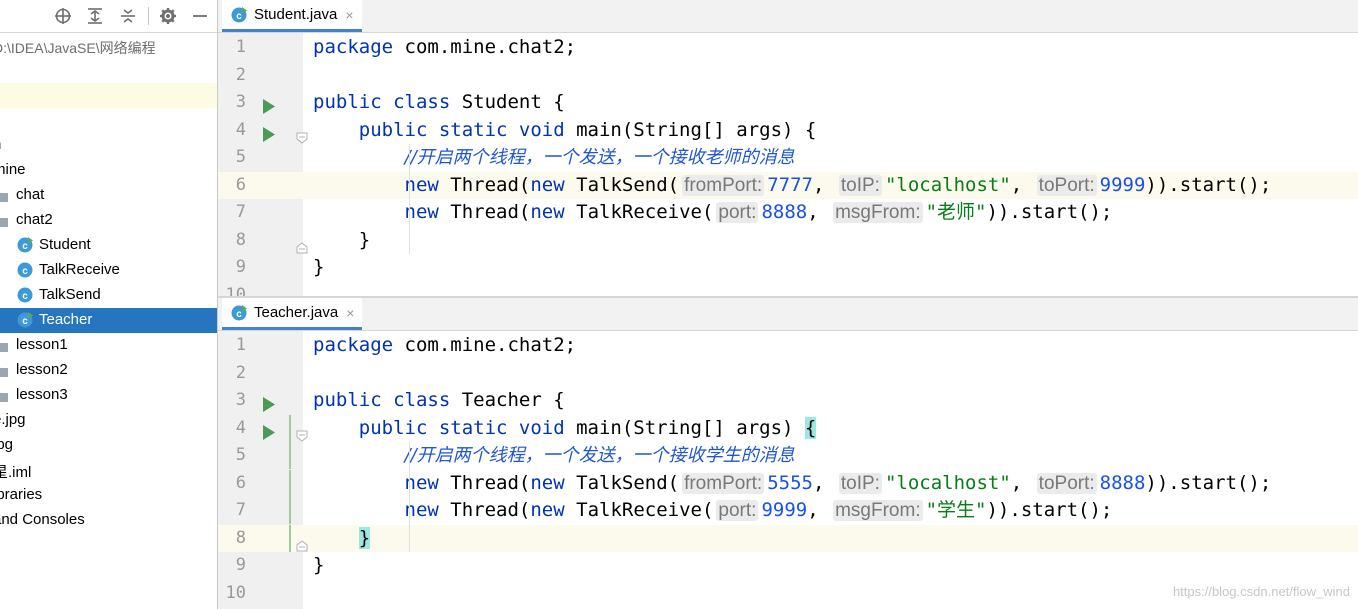 The width and height of the screenshot is (1358, 609). I want to click on code-token: Thread(, so click(484, 482).